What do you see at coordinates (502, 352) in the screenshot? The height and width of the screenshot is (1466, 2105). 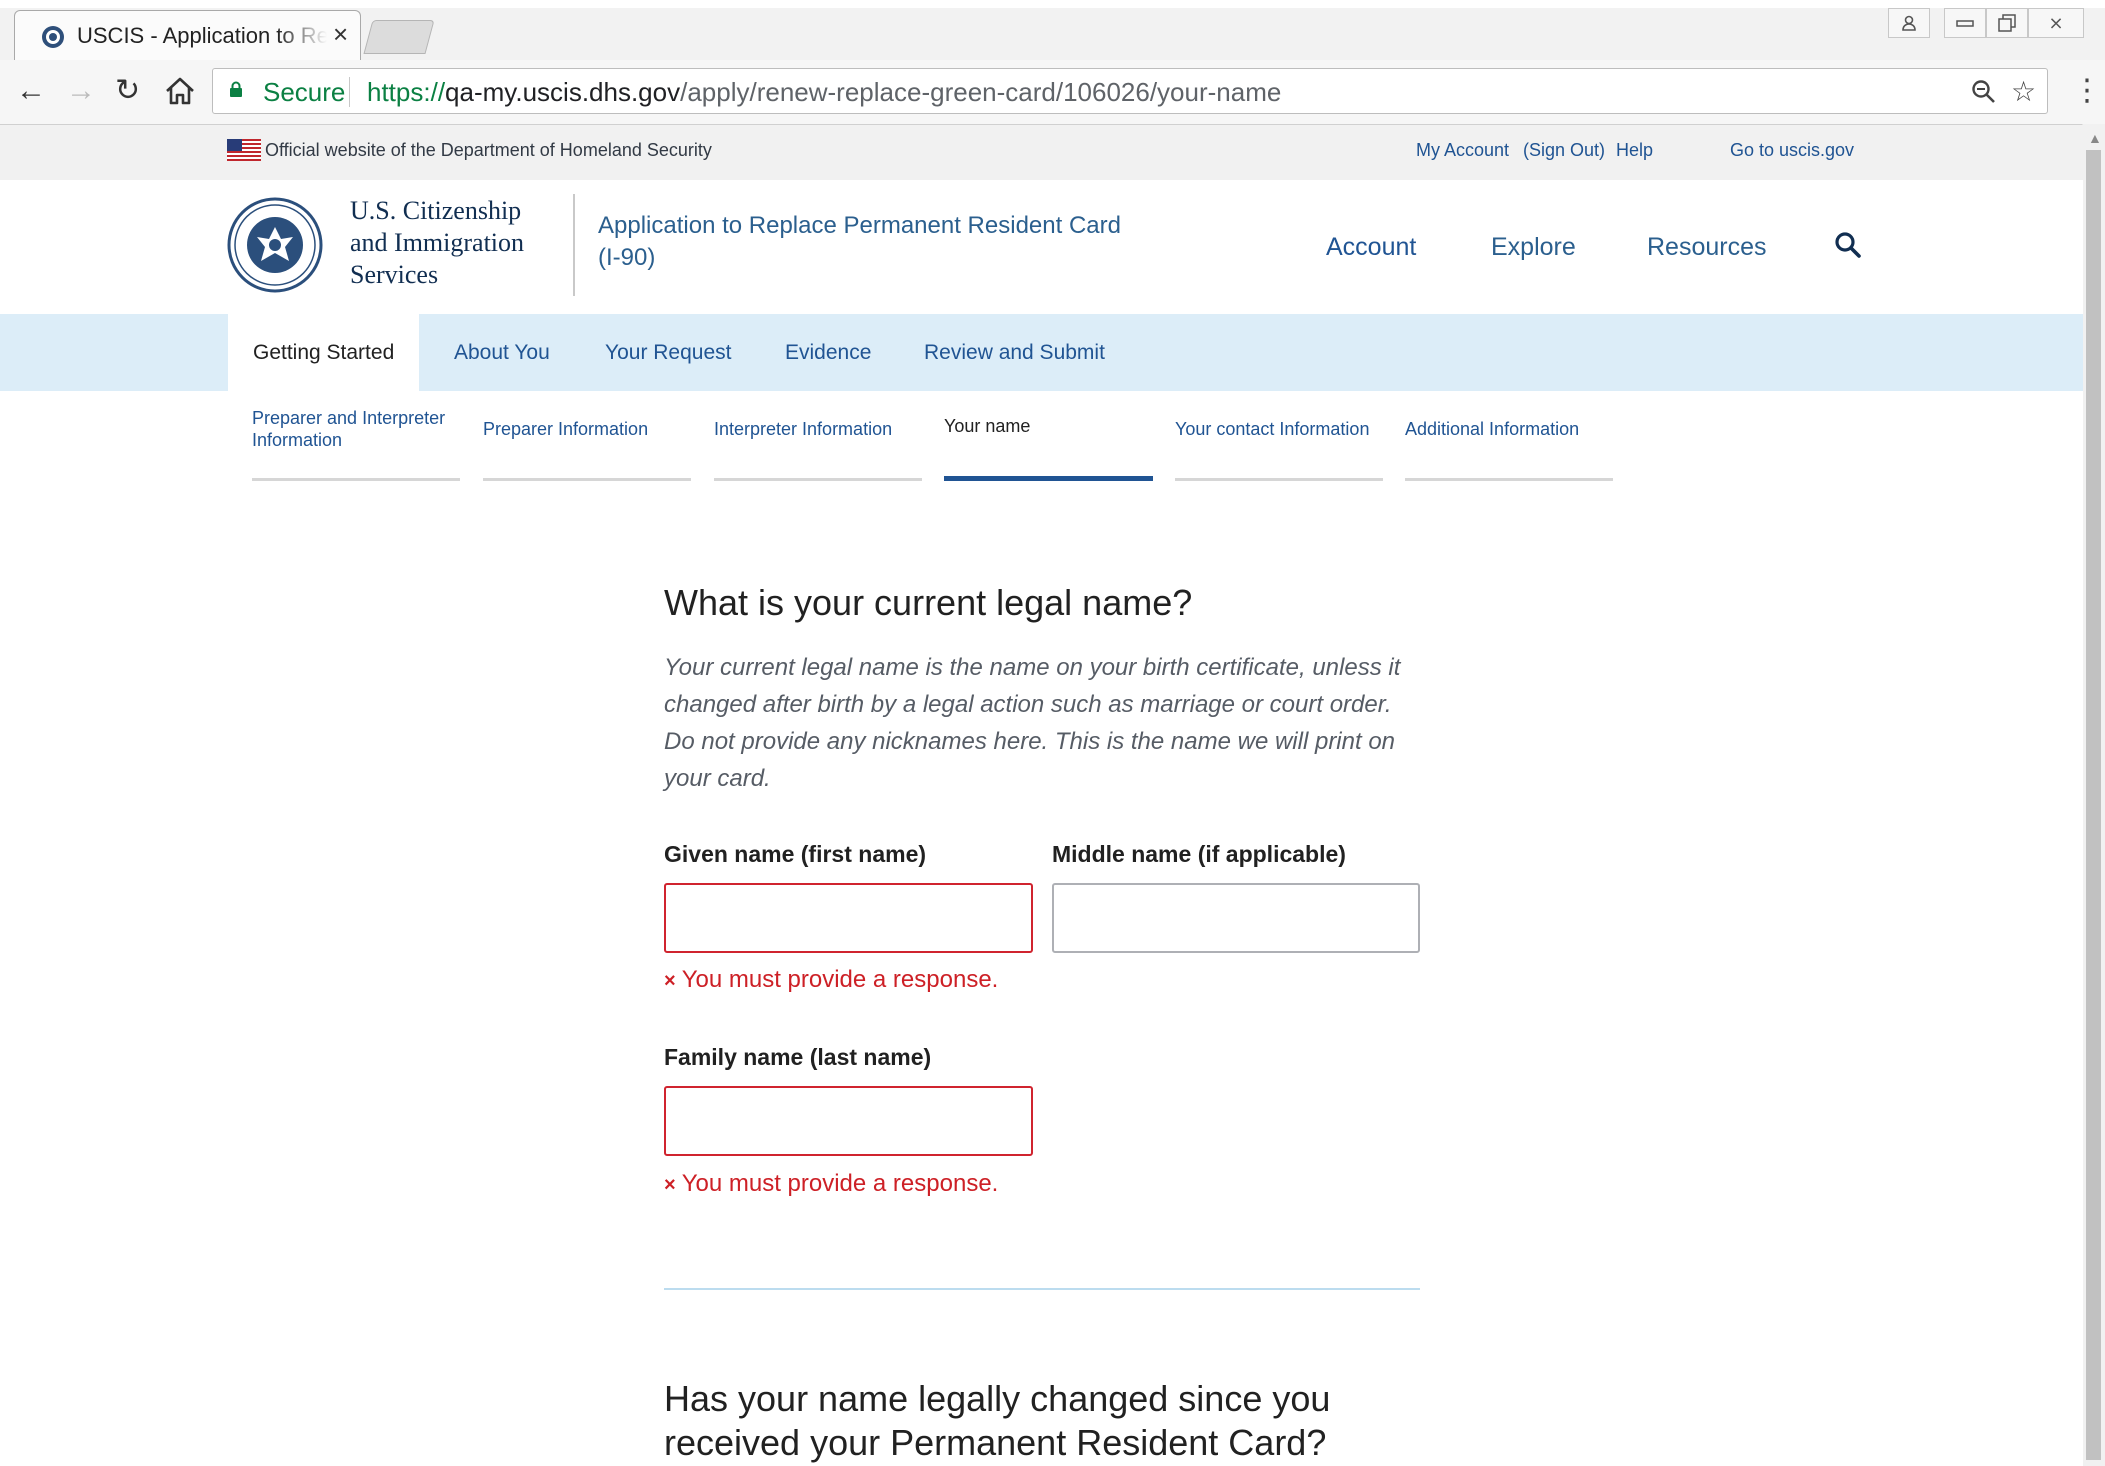 I see `tab-about-you: About You` at bounding box center [502, 352].